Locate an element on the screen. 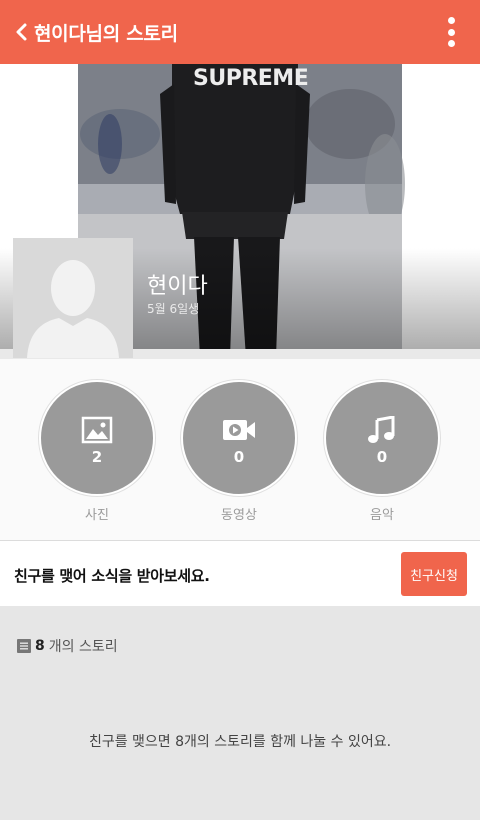 Image resolution: width=480 pixels, height=820 pixels. friend-request-button: 친구신청 is located at coordinates (434, 574).